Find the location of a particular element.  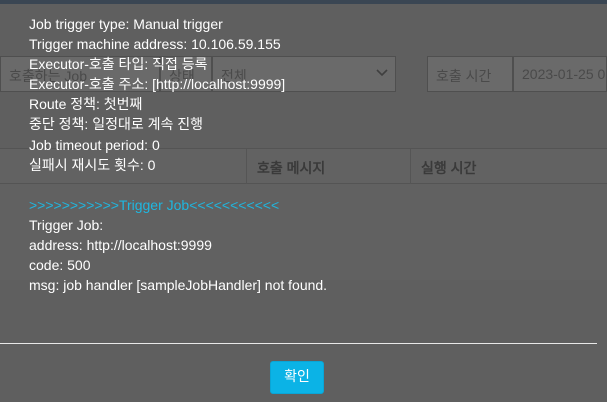

log-line: Route 정책: 첫번째 is located at coordinates (86, 104).